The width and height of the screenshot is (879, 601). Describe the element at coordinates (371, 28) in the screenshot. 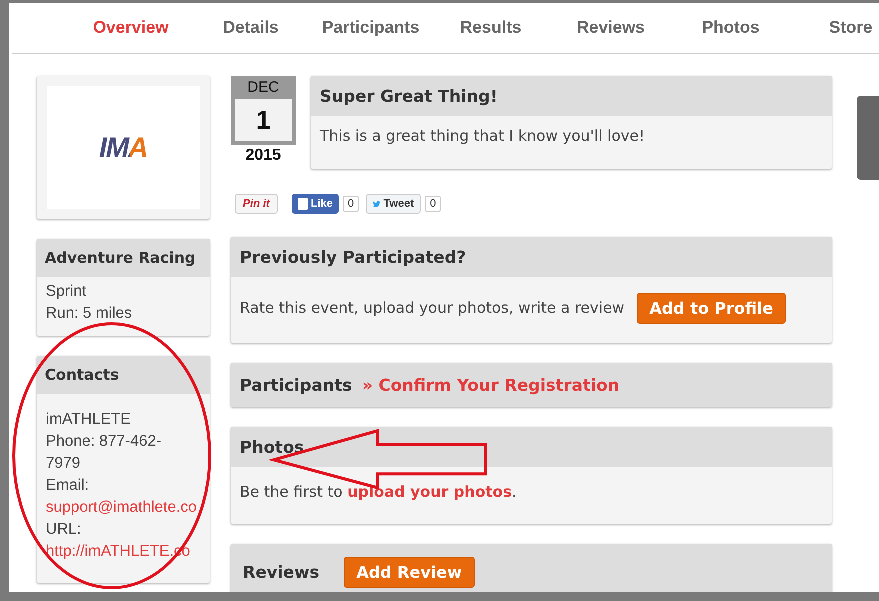

I see `nav-tab: Participants` at that location.